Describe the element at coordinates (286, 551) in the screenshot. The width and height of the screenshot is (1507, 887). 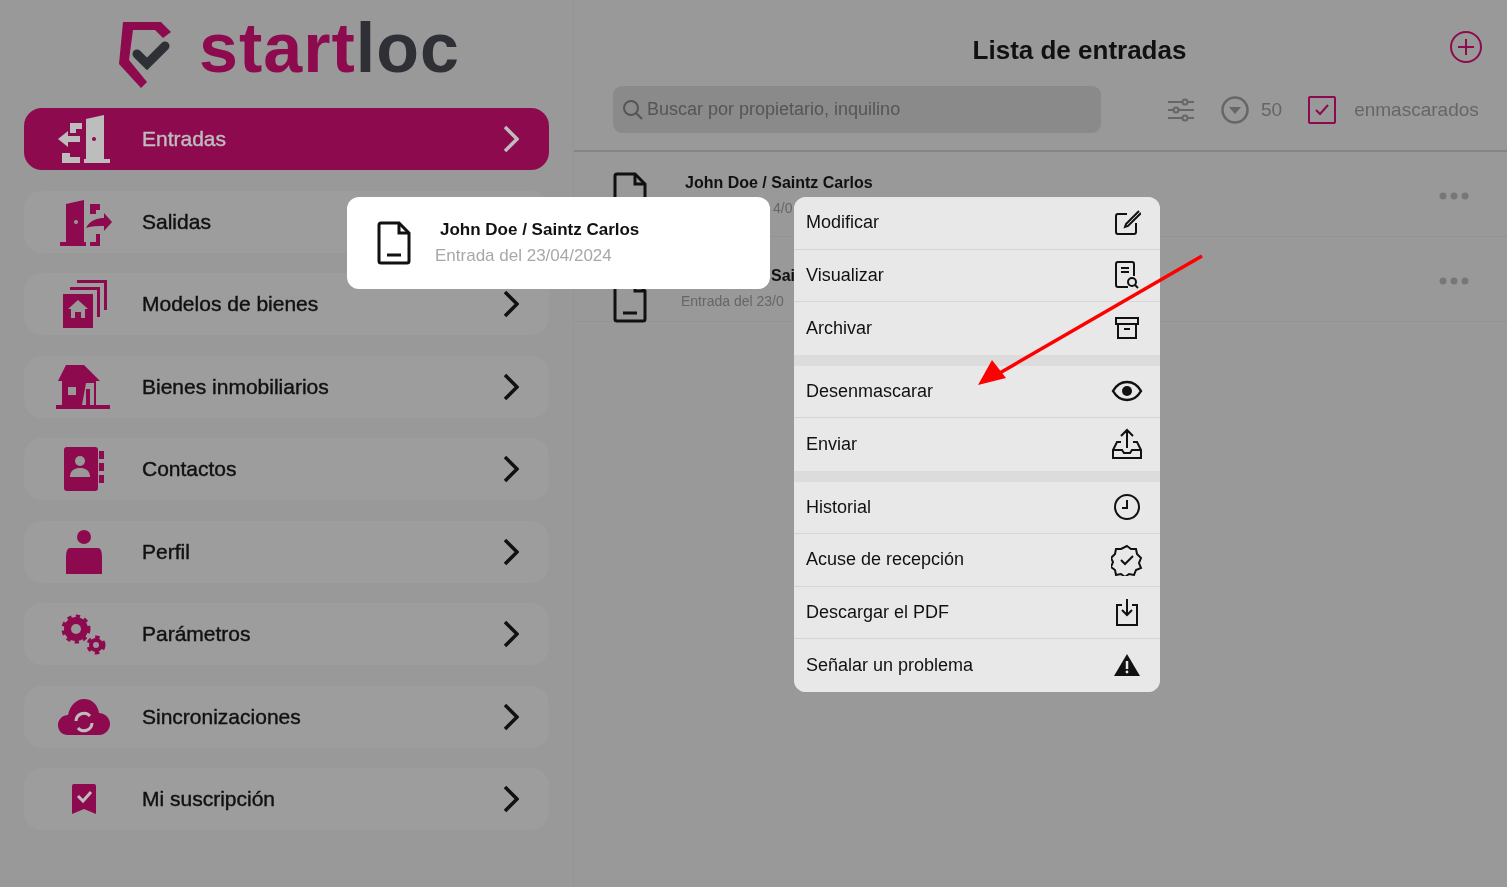
I see `sidebar-item: Perfil` at that location.